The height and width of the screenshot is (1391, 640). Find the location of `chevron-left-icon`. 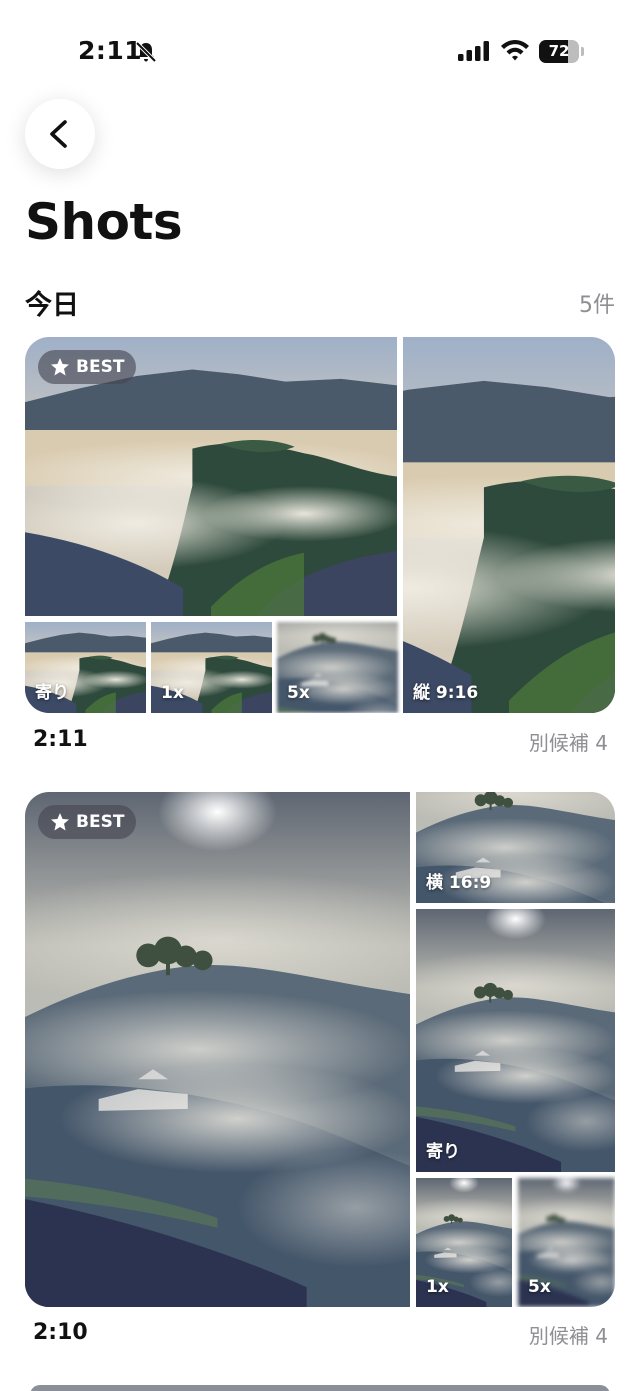

chevron-left-icon is located at coordinates (58, 134).